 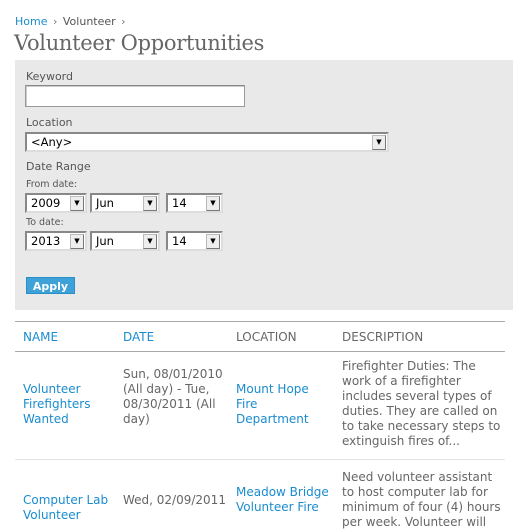 What do you see at coordinates (283, 500) in the screenshot?
I see `row-location-link: Meadow Bridge Volunteer Fire` at bounding box center [283, 500].